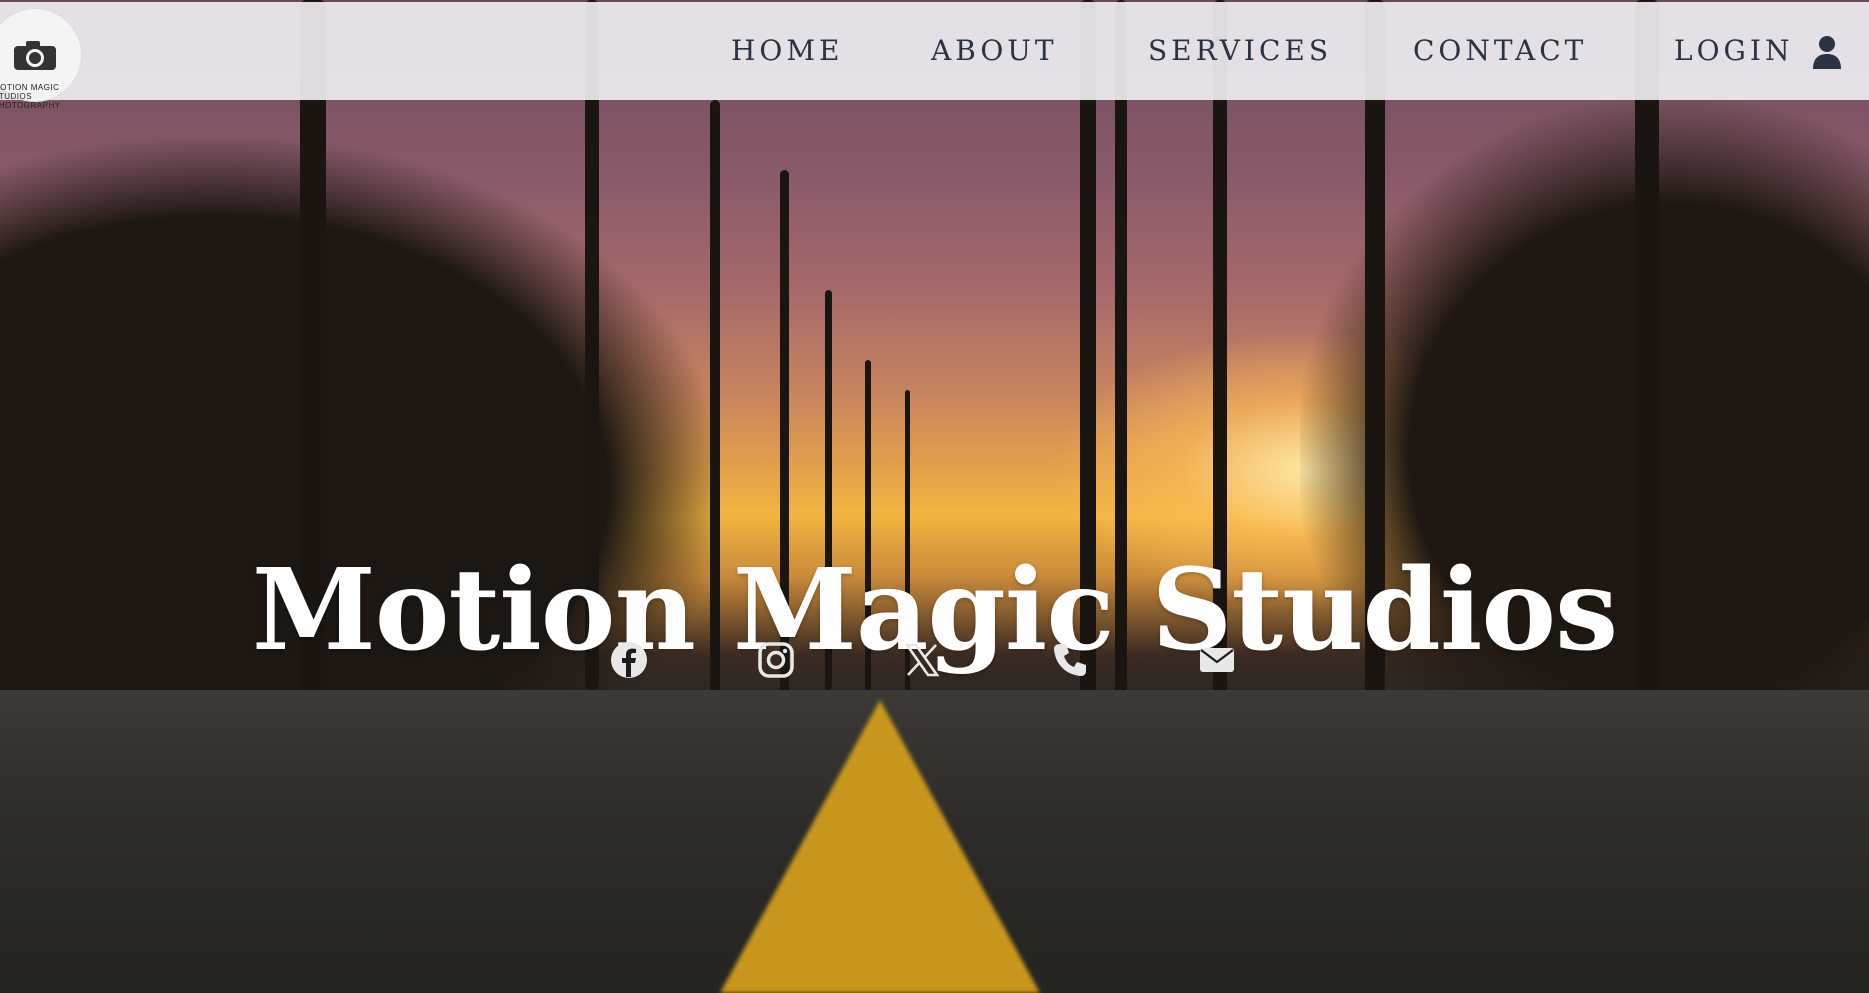 The image size is (1869, 993). Describe the element at coordinates (787, 50) in the screenshot. I see `nav-home: HOME` at that location.